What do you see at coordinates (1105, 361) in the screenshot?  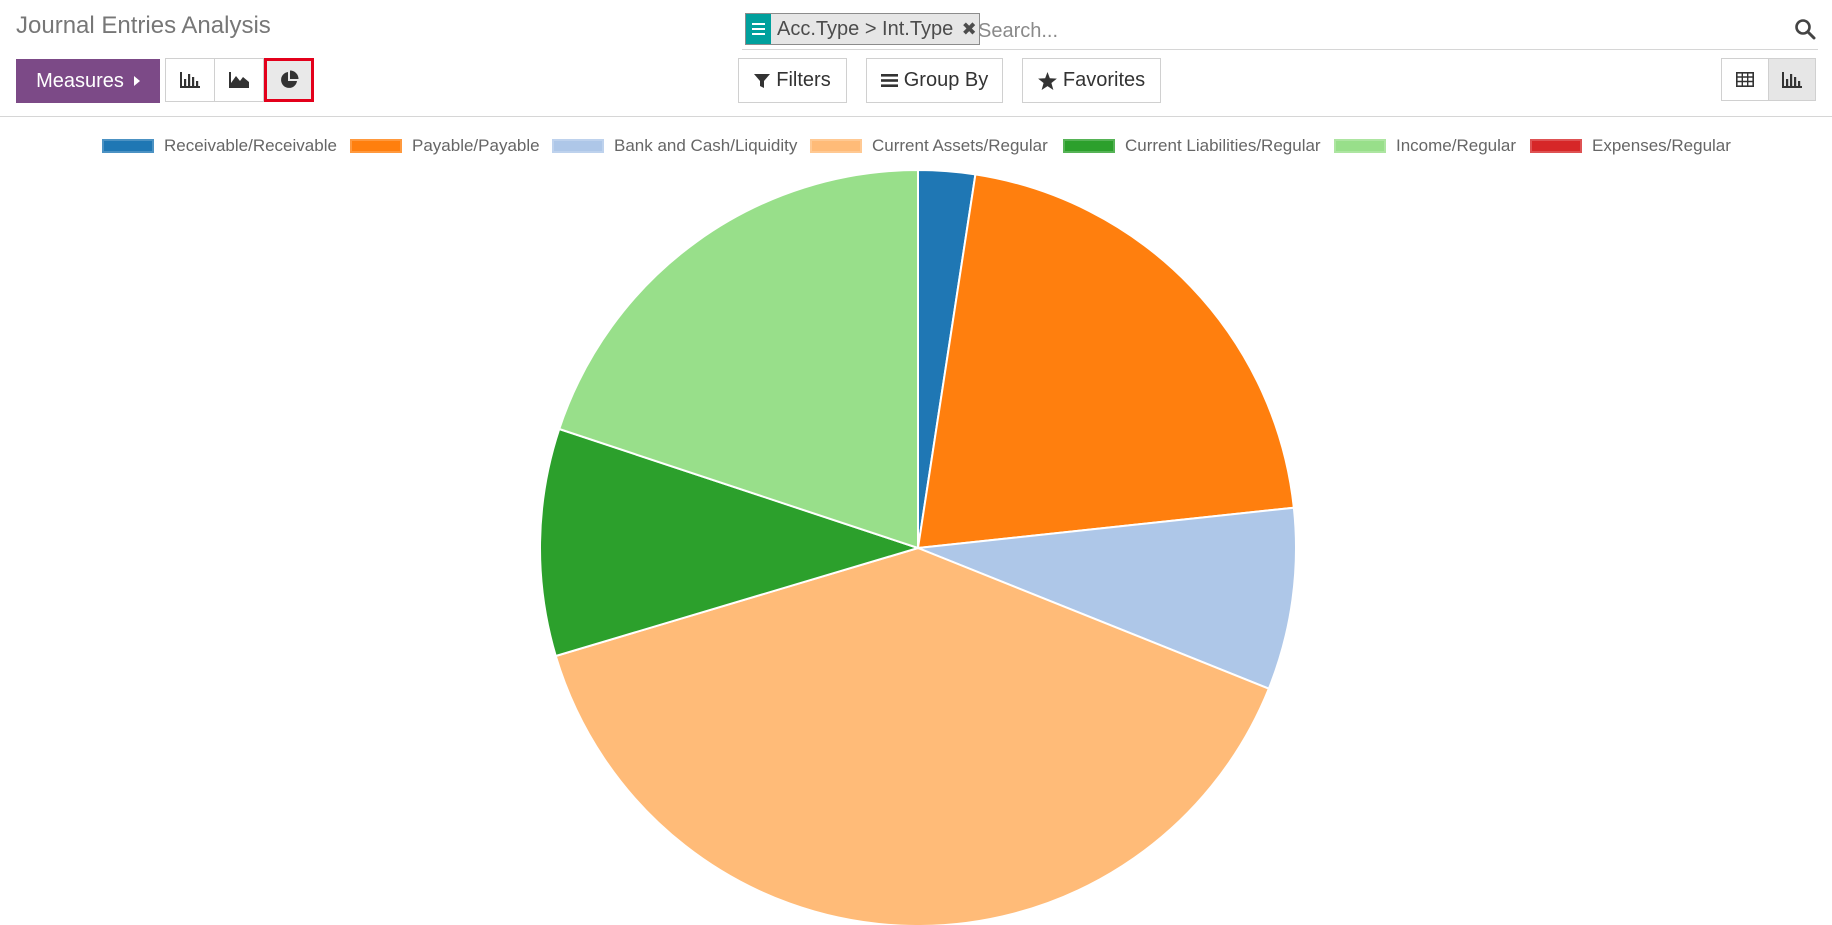 I see `pie-slice` at bounding box center [1105, 361].